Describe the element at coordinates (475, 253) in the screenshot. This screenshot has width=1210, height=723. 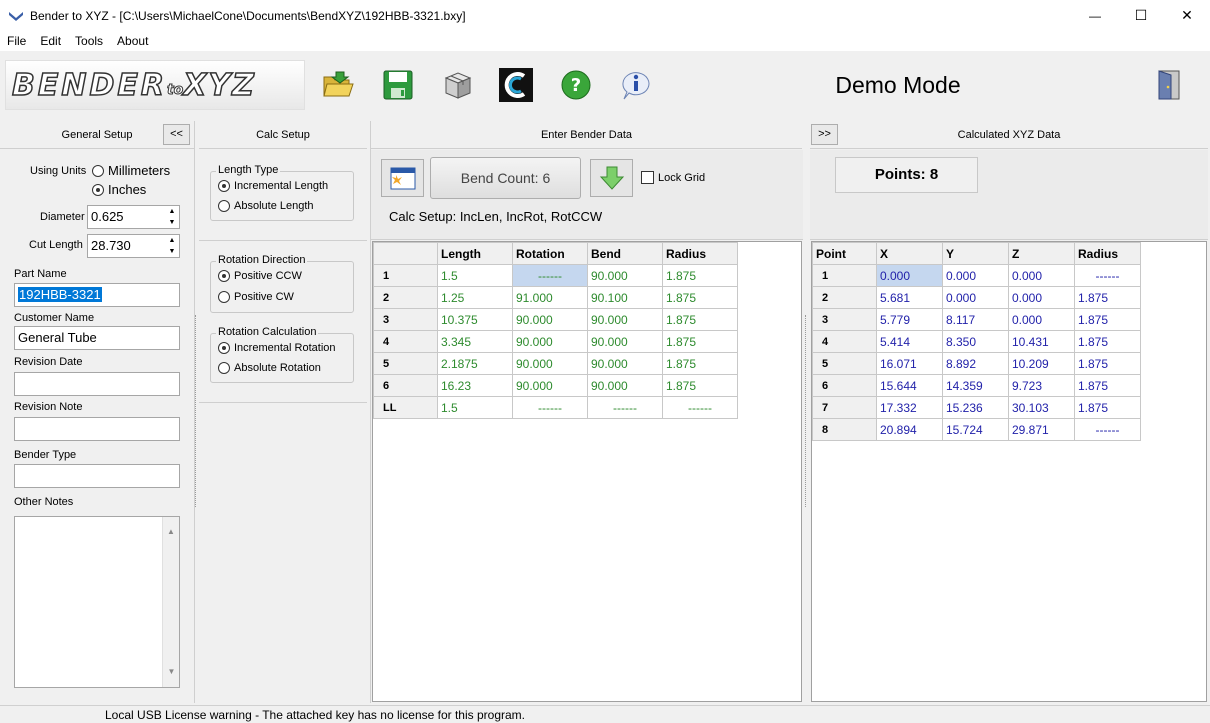
I see `column-header-length: Length` at that location.